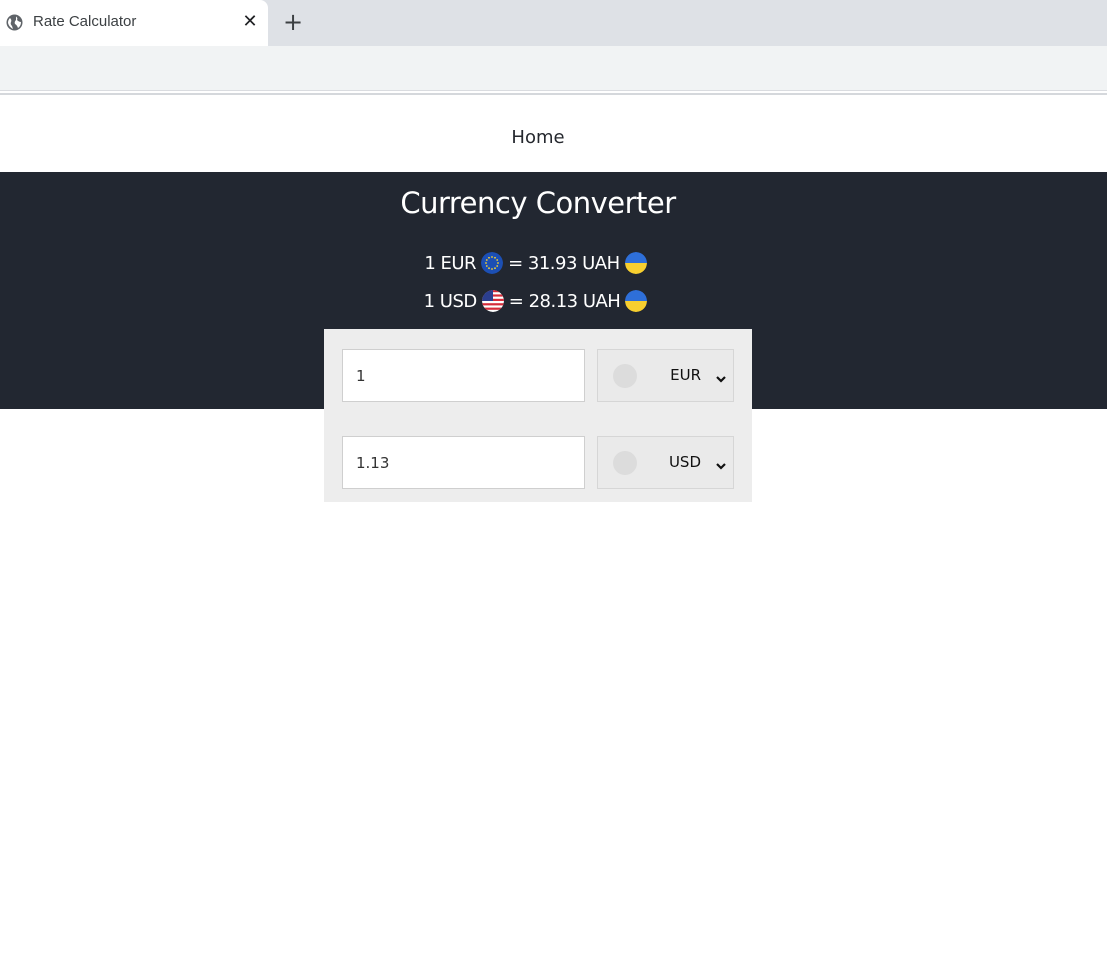 Image resolution: width=1107 pixels, height=957 pixels. Describe the element at coordinates (665, 375) in the screenshot. I see `currency-select-from: EUR` at that location.